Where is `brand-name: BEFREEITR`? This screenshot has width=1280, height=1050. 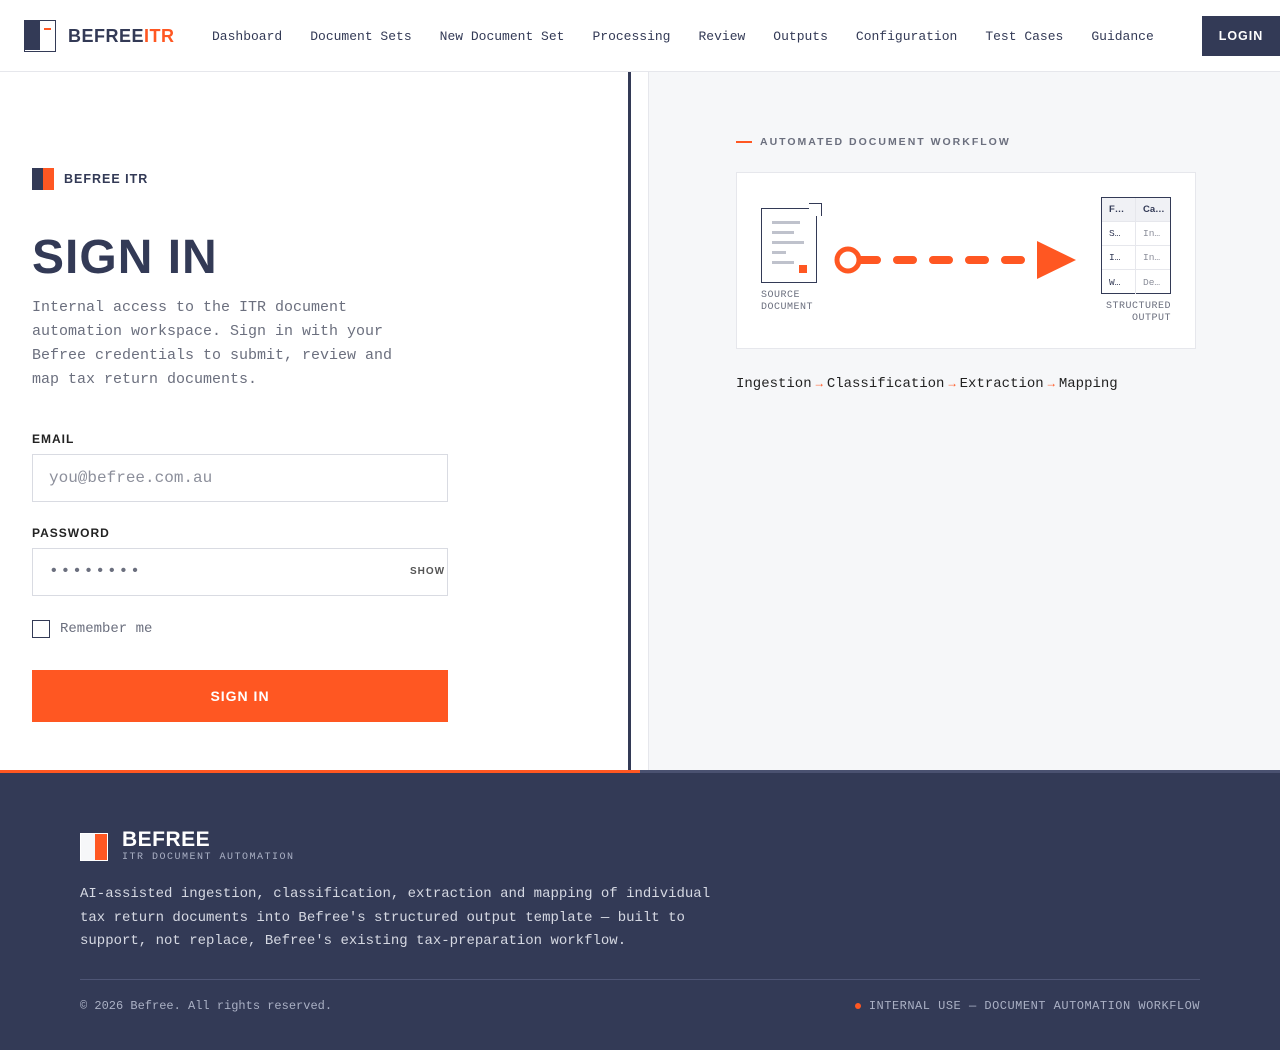 brand-name: BEFREEITR is located at coordinates (121, 36).